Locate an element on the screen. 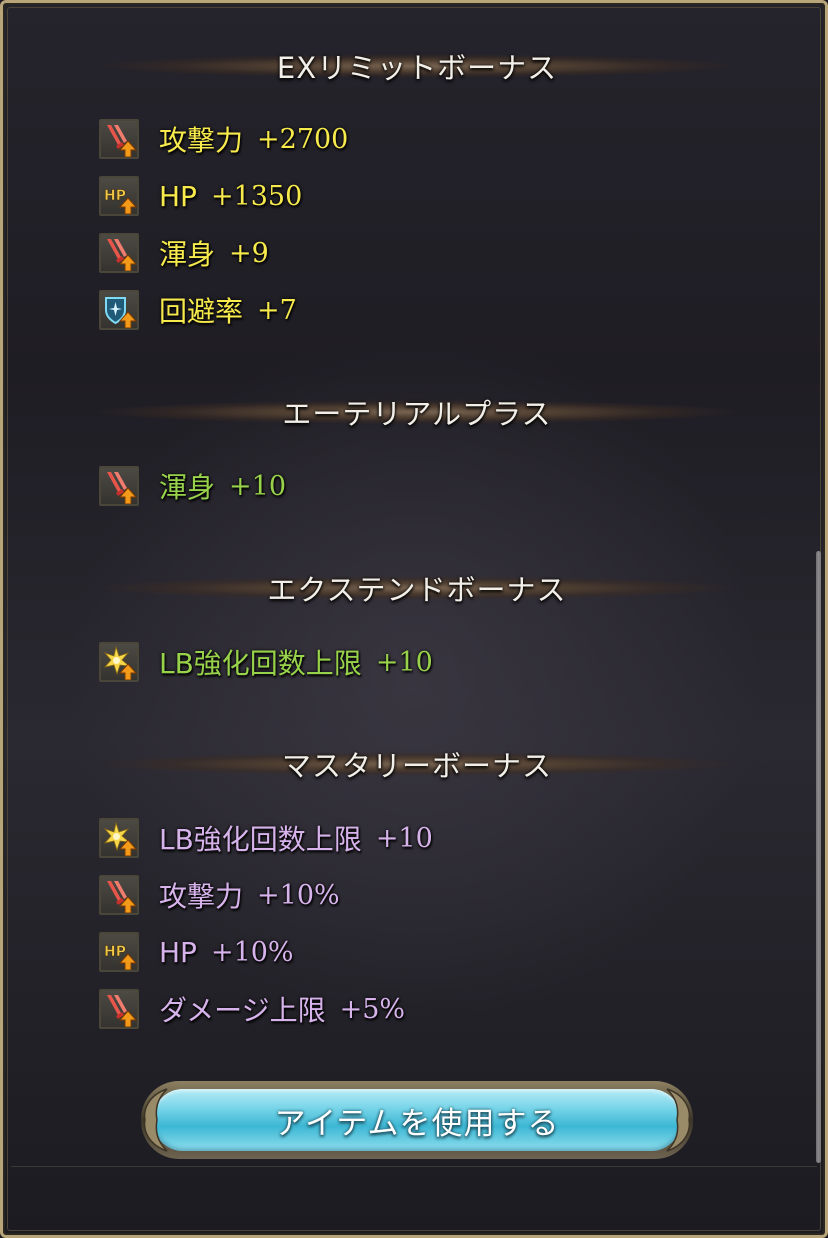 The image size is (828, 1238). section-title: エーテリアルプラス is located at coordinates (417, 414).